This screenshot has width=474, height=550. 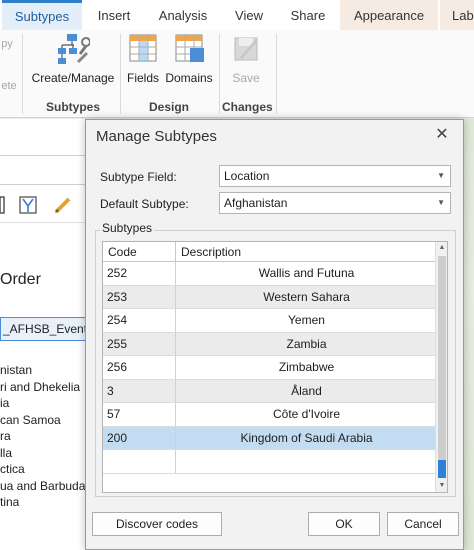 I want to click on discover-codes-button: Discover codes, so click(x=157, y=524).